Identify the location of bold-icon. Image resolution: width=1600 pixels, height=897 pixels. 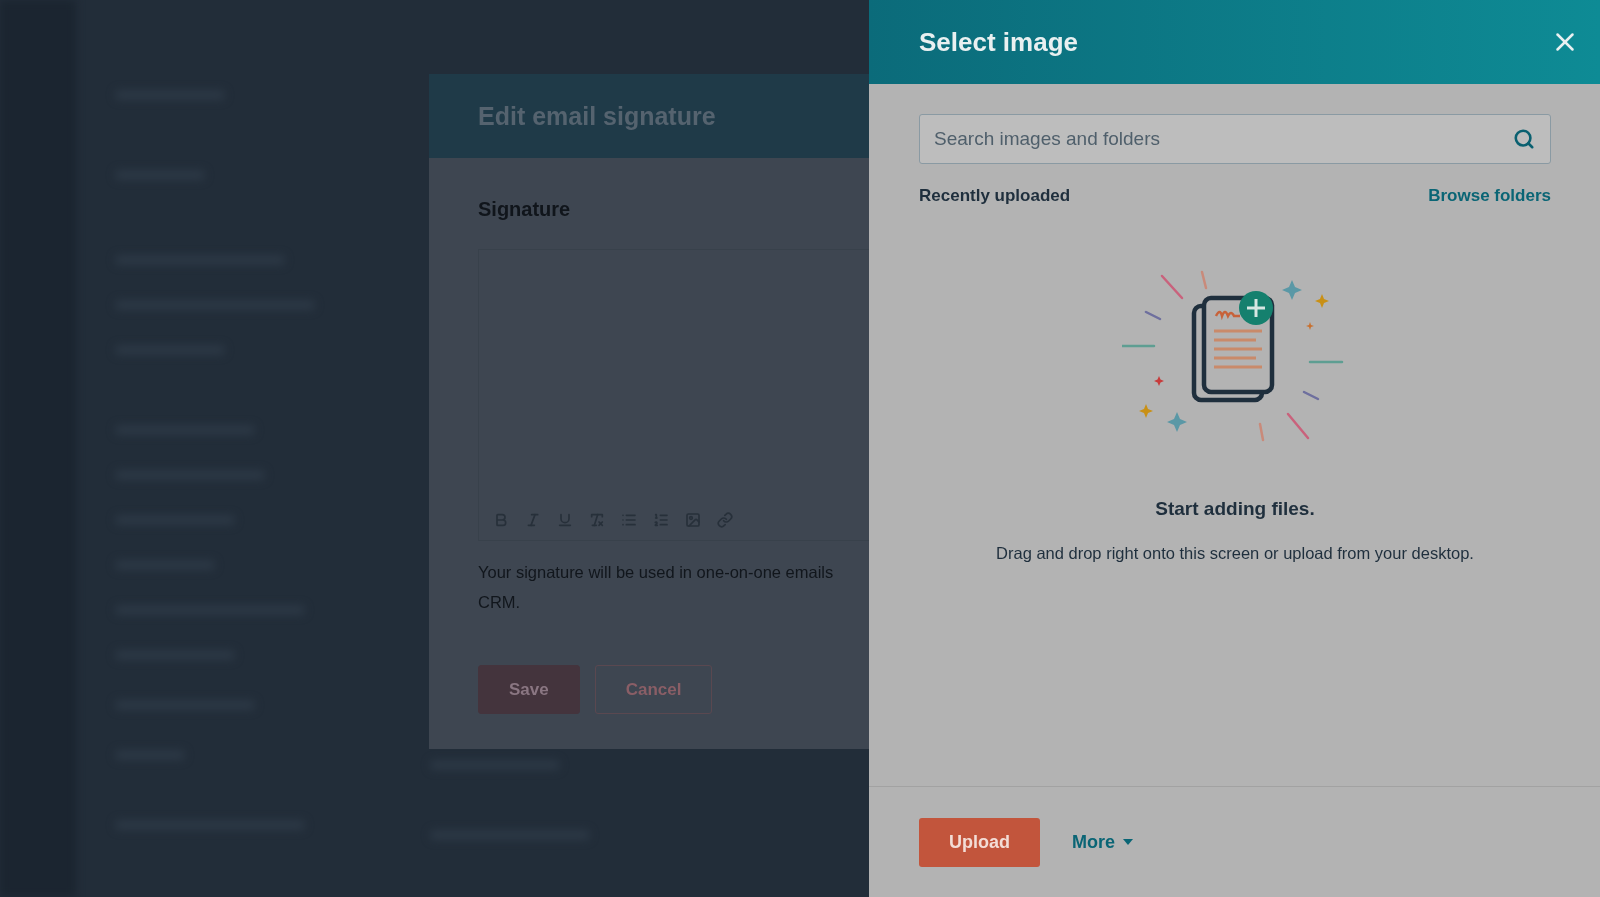
(501, 520).